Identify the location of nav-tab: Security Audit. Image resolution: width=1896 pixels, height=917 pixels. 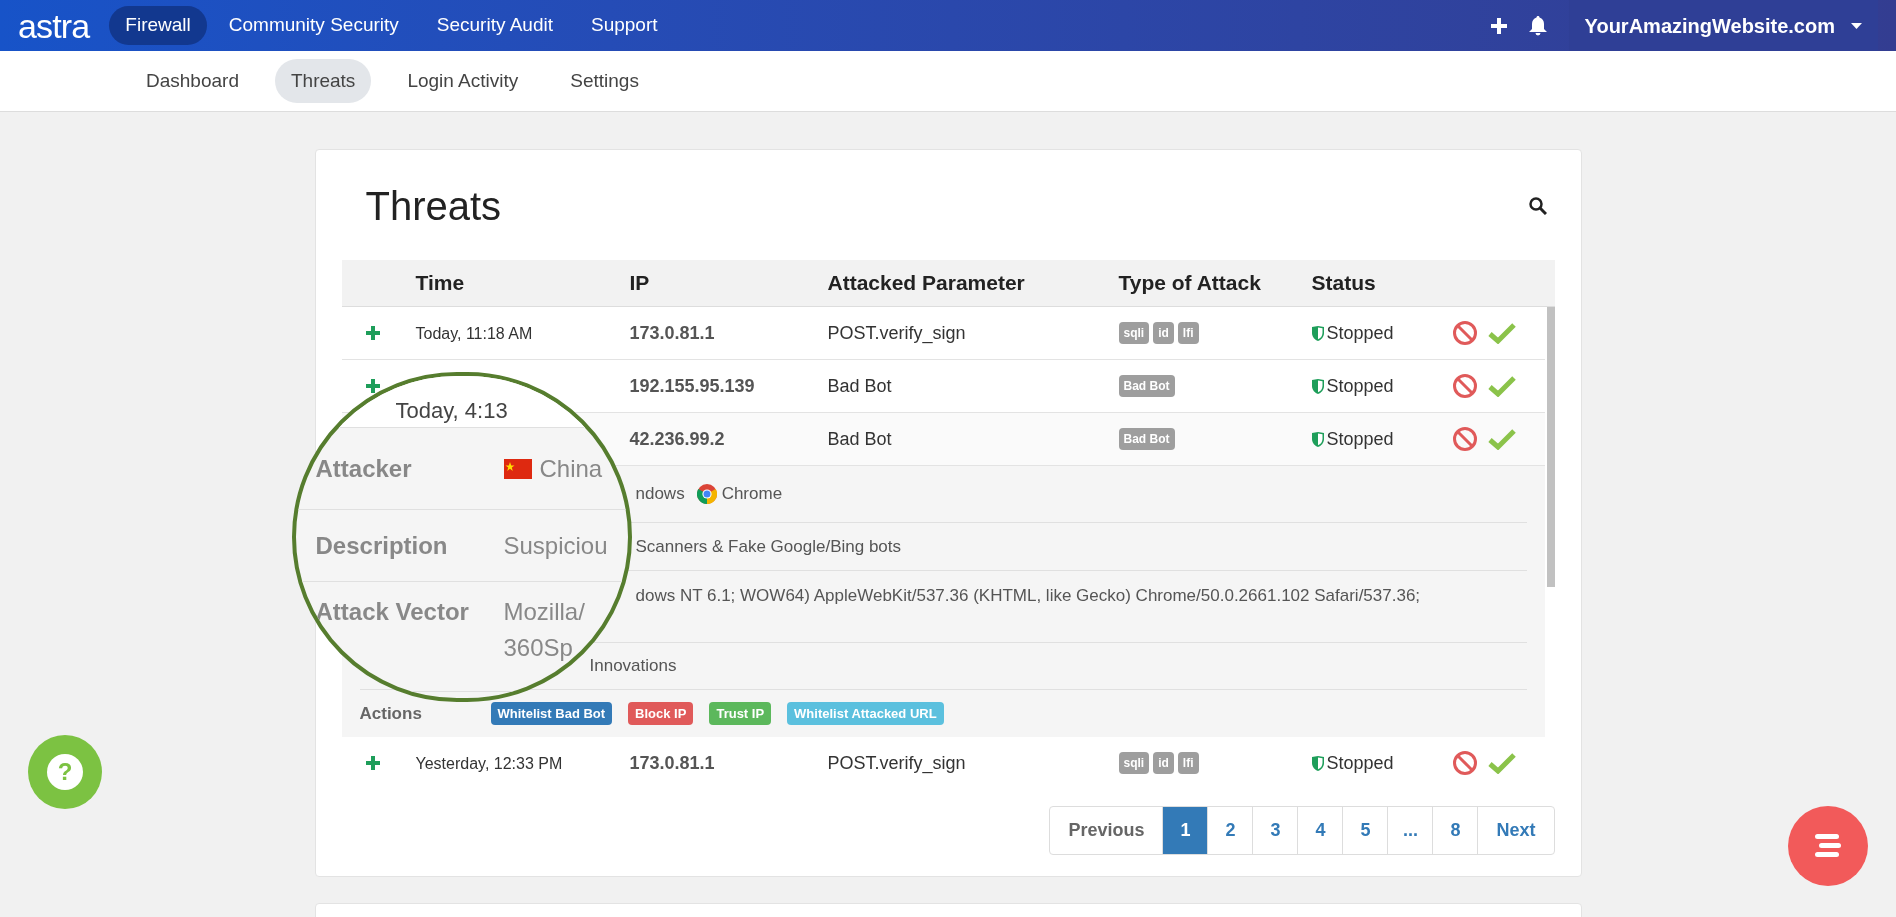
(494, 25).